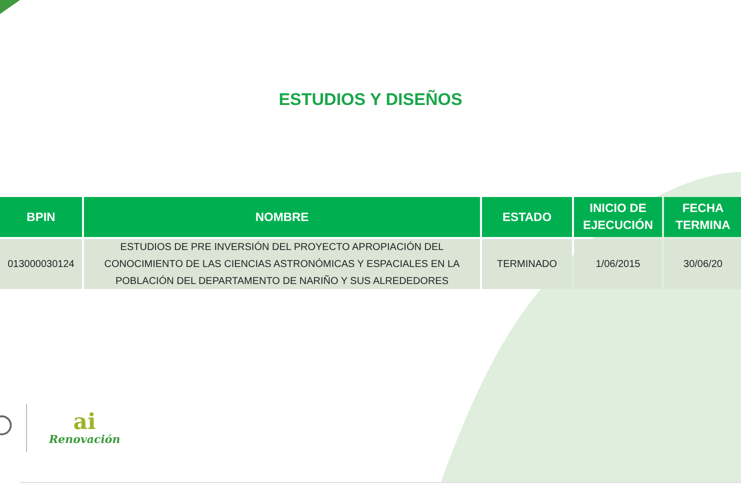 The width and height of the screenshot is (741, 486). Describe the element at coordinates (84, 428) in the screenshot. I see `renovacion-logo: ai Renovación` at that location.